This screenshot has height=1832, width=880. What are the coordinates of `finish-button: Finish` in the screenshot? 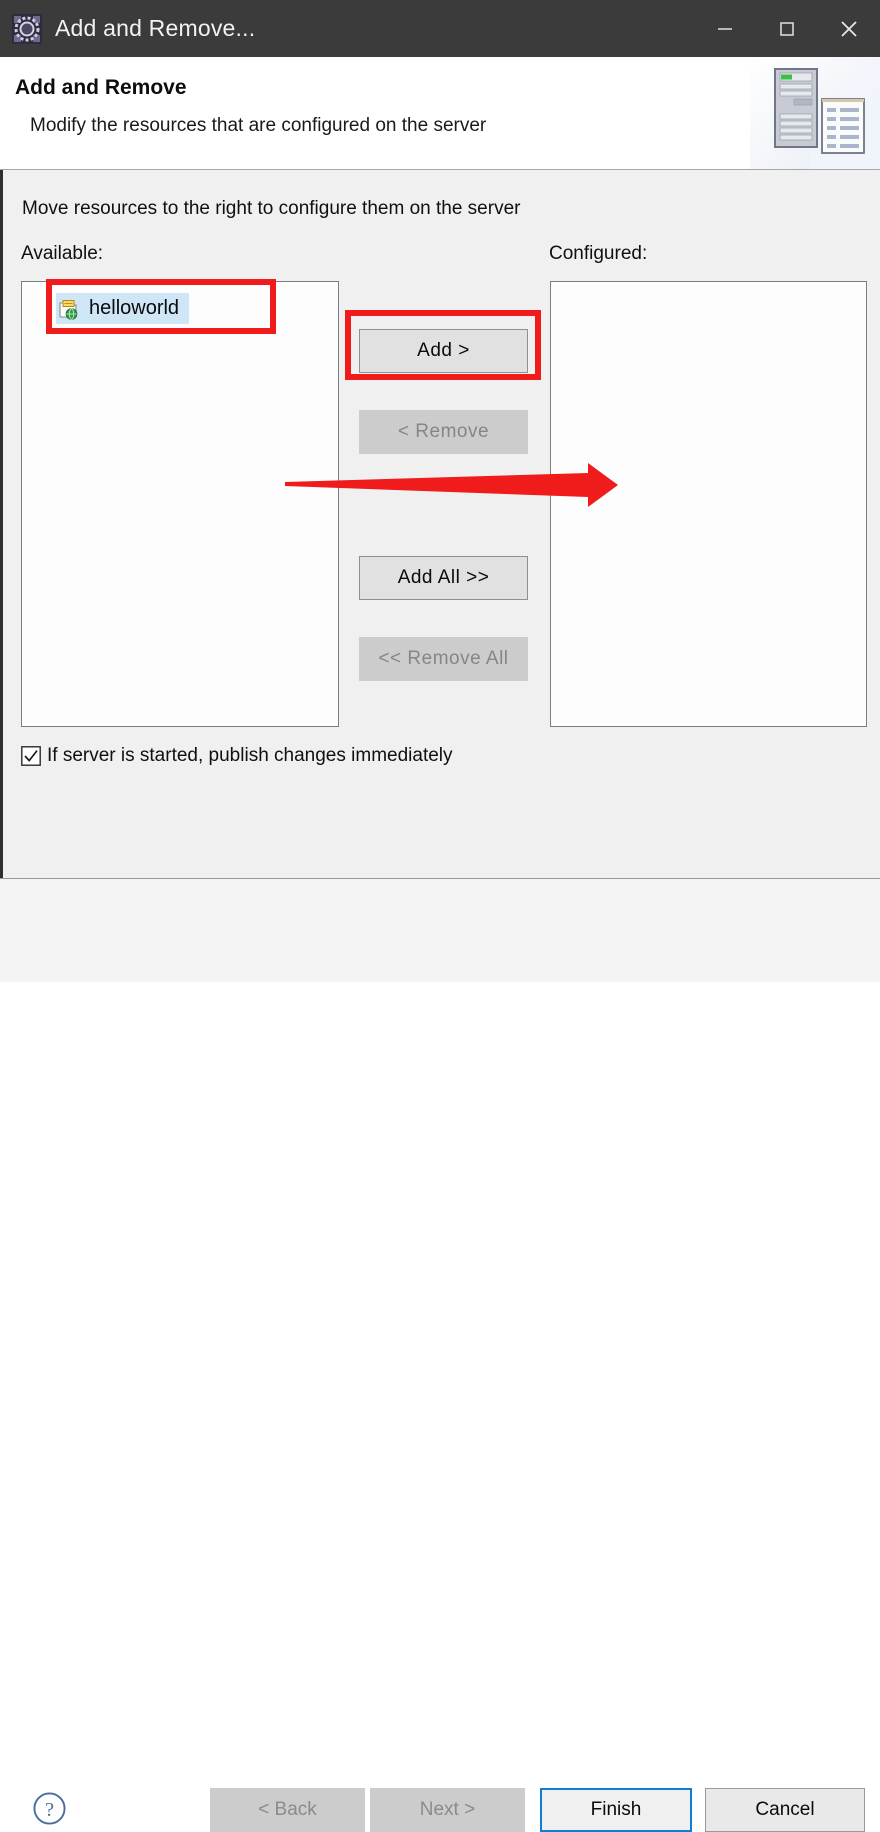 It's located at (616, 1810).